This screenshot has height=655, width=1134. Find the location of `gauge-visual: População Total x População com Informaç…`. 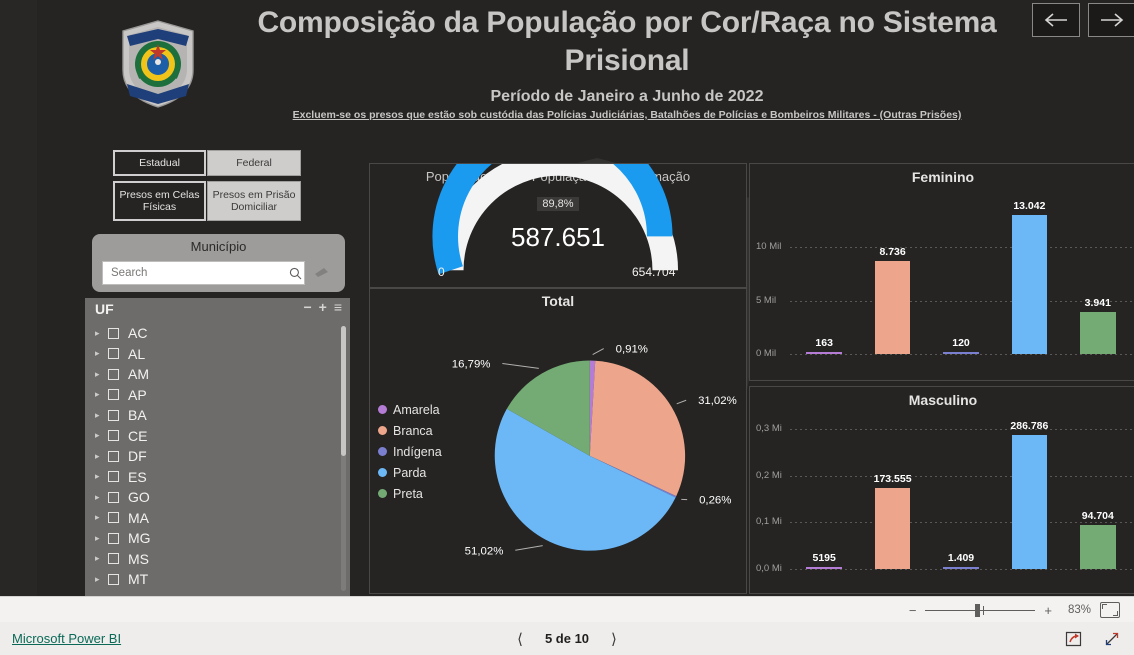

gauge-visual: População Total x População com Informaç… is located at coordinates (558, 225).